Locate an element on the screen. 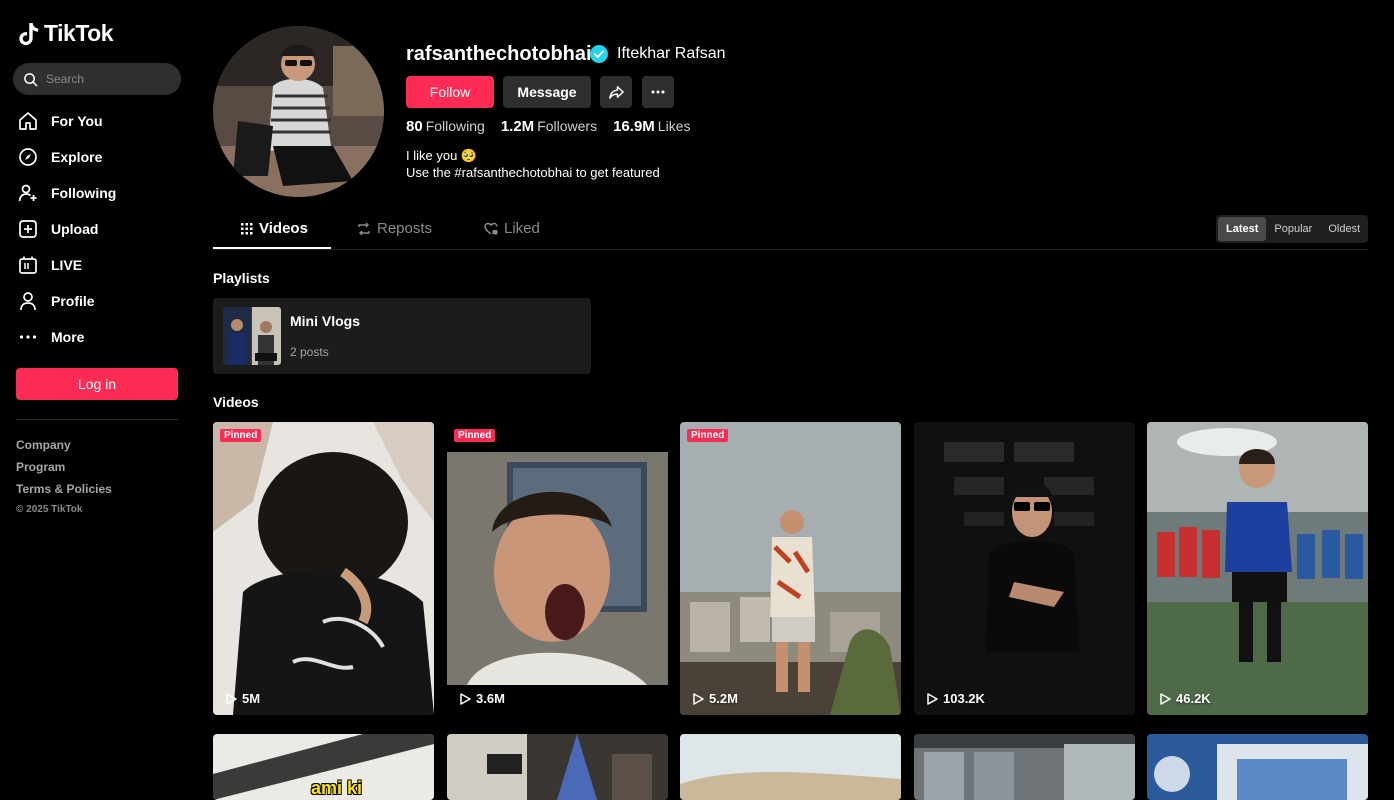  home-icon is located at coordinates (28, 121).